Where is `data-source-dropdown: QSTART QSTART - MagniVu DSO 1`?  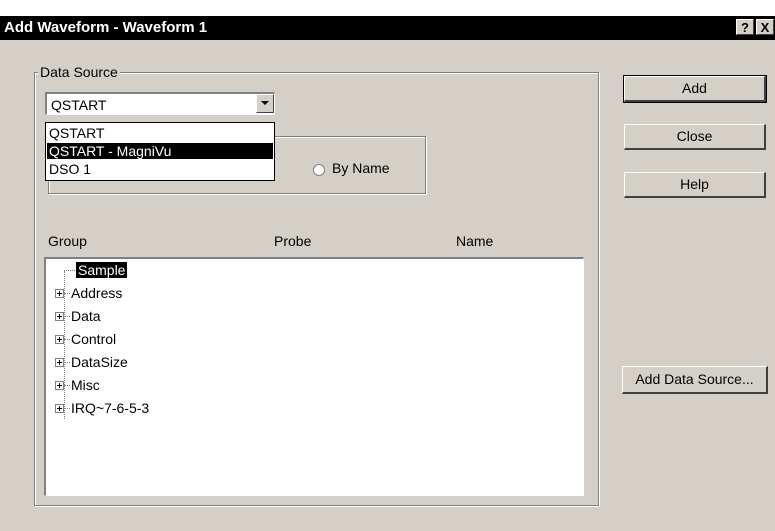 data-source-dropdown: QSTART QSTART - MagniVu DSO 1 is located at coordinates (160, 151).